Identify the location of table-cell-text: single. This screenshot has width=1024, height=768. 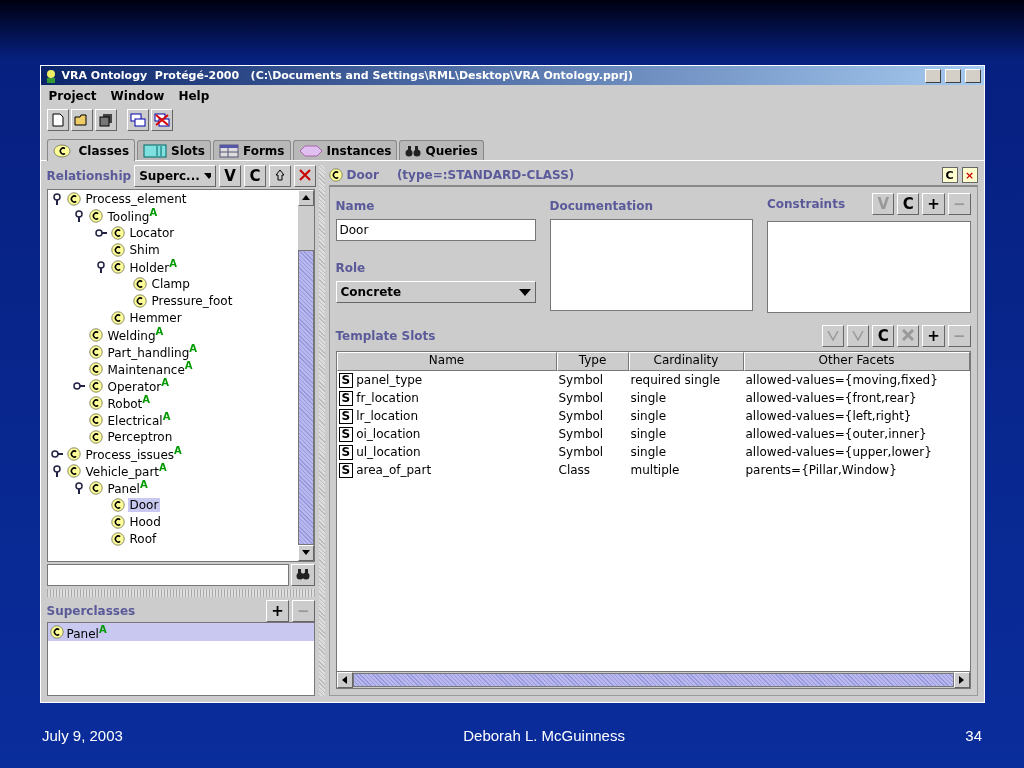
(648, 434).